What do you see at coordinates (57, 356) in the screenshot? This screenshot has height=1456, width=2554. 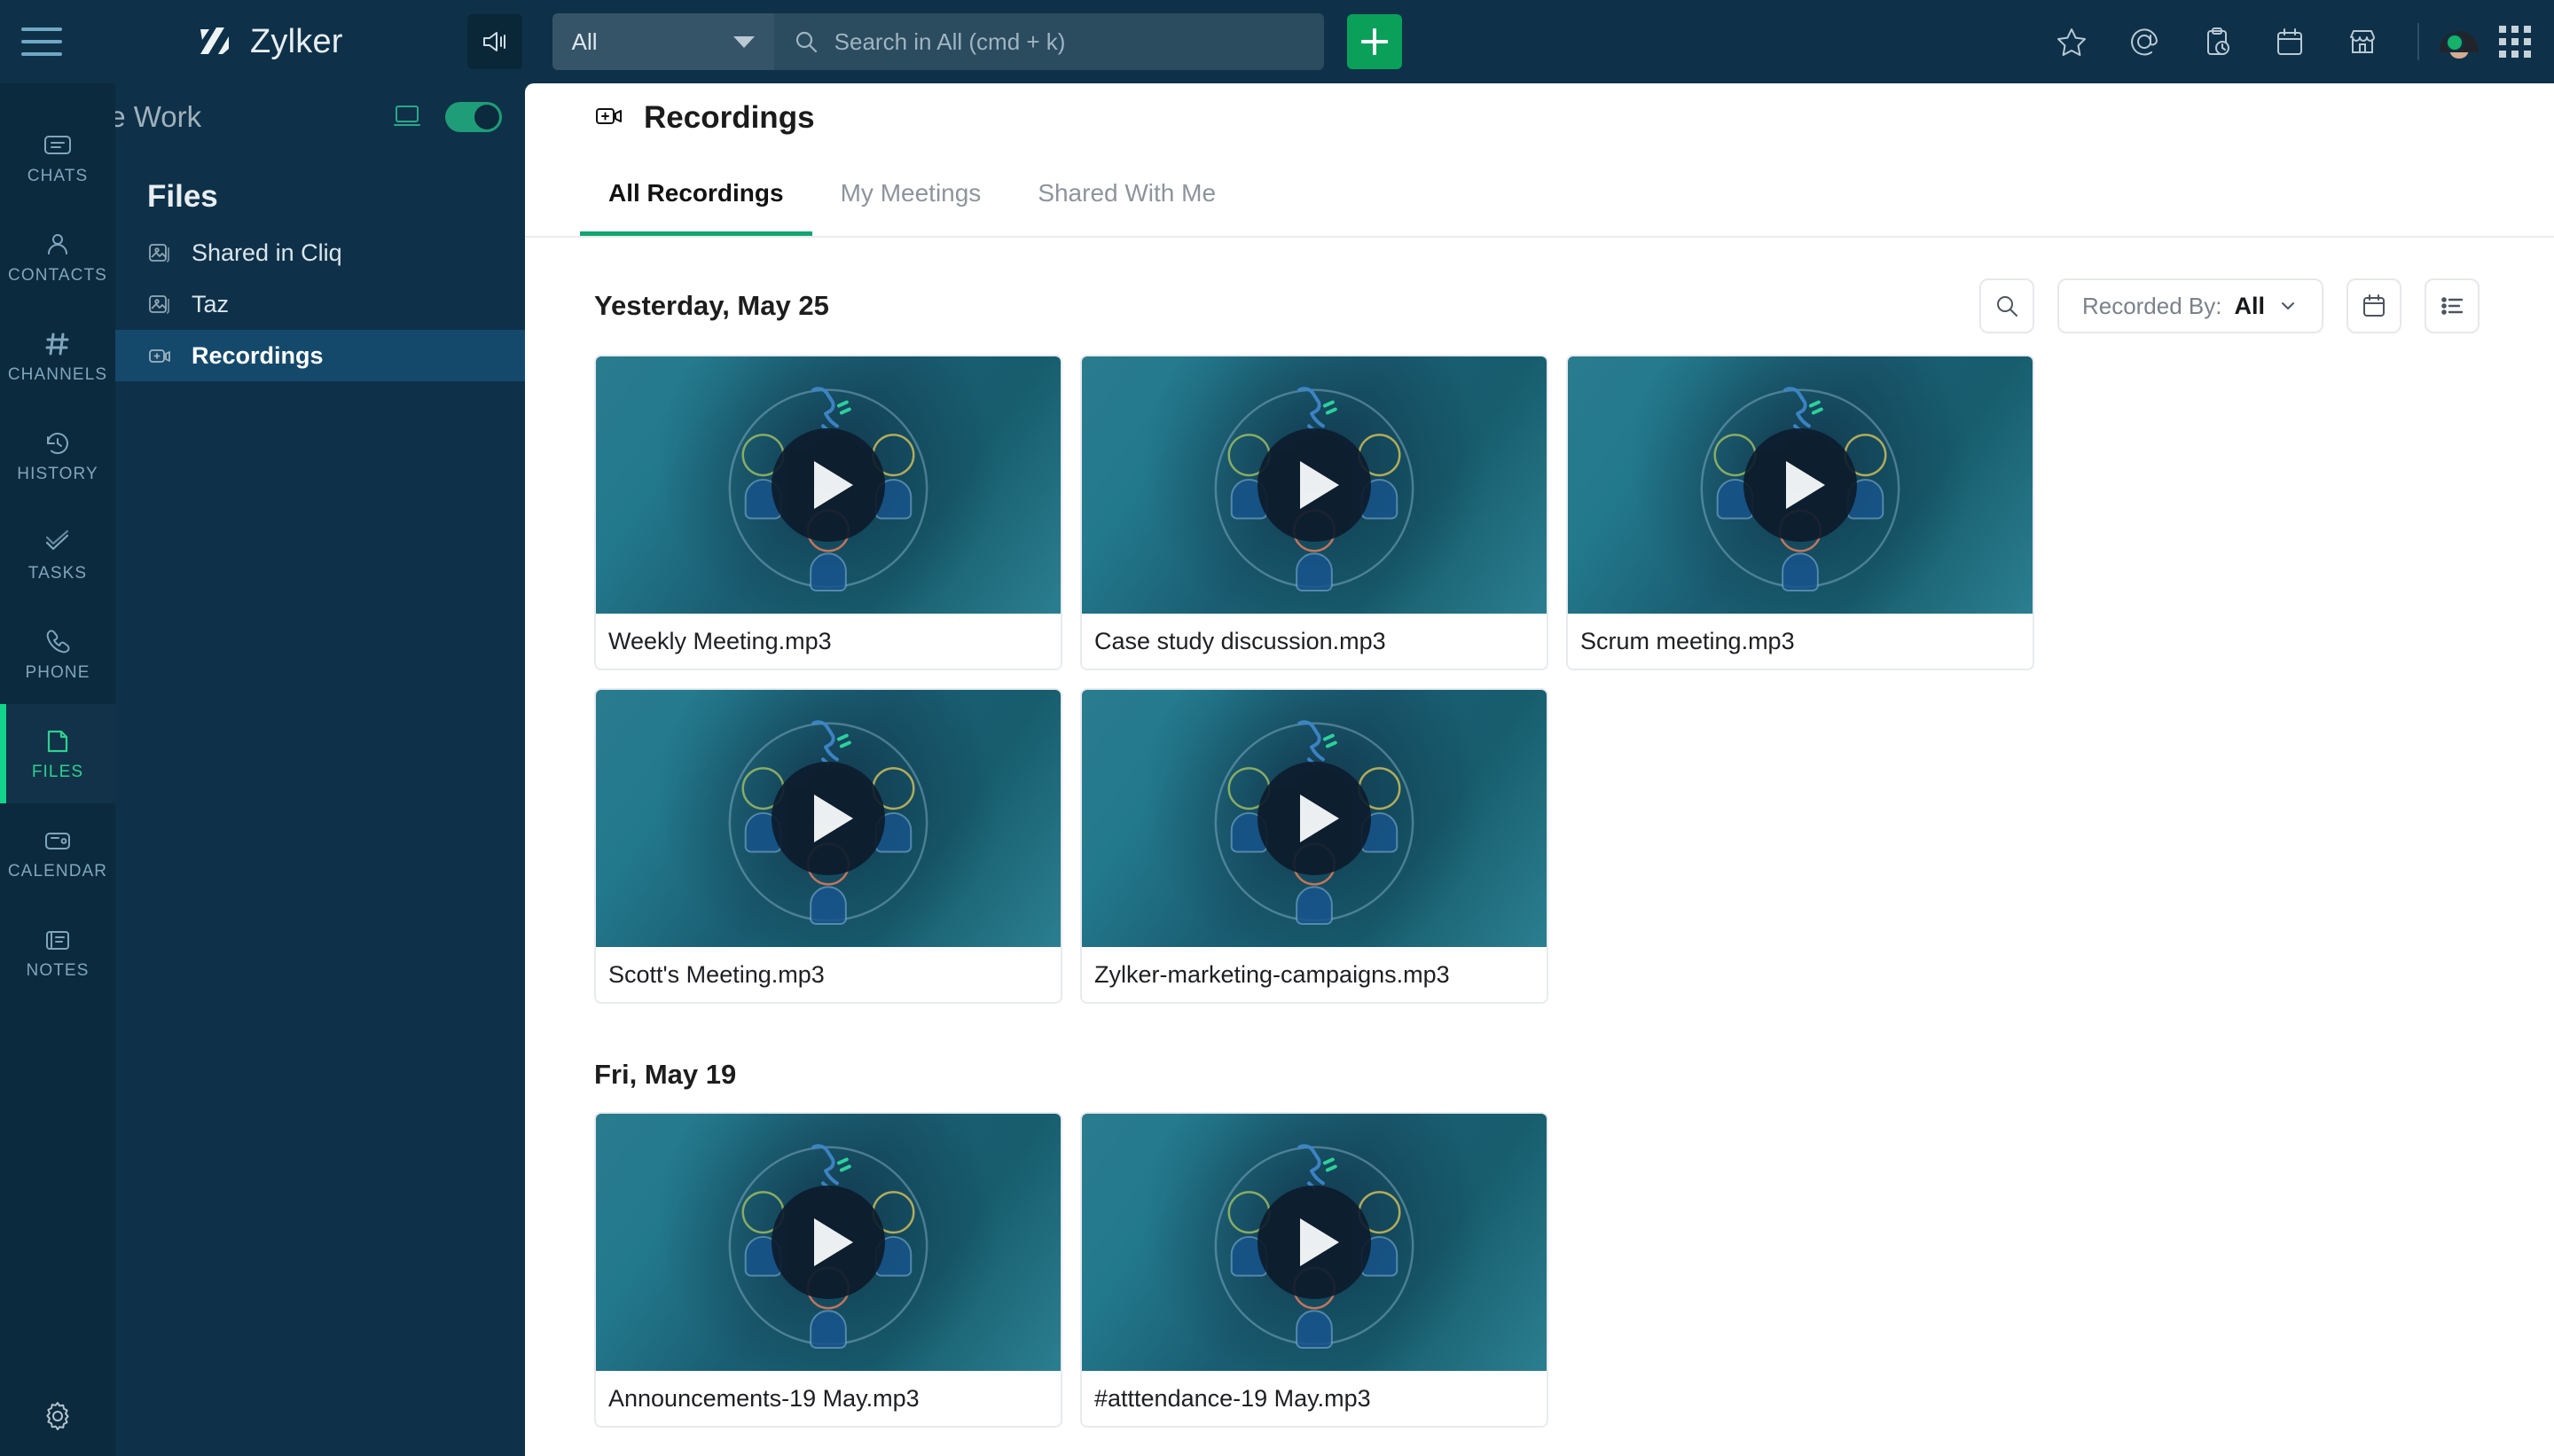 I see `rail-item-channels: CHANNELS` at bounding box center [57, 356].